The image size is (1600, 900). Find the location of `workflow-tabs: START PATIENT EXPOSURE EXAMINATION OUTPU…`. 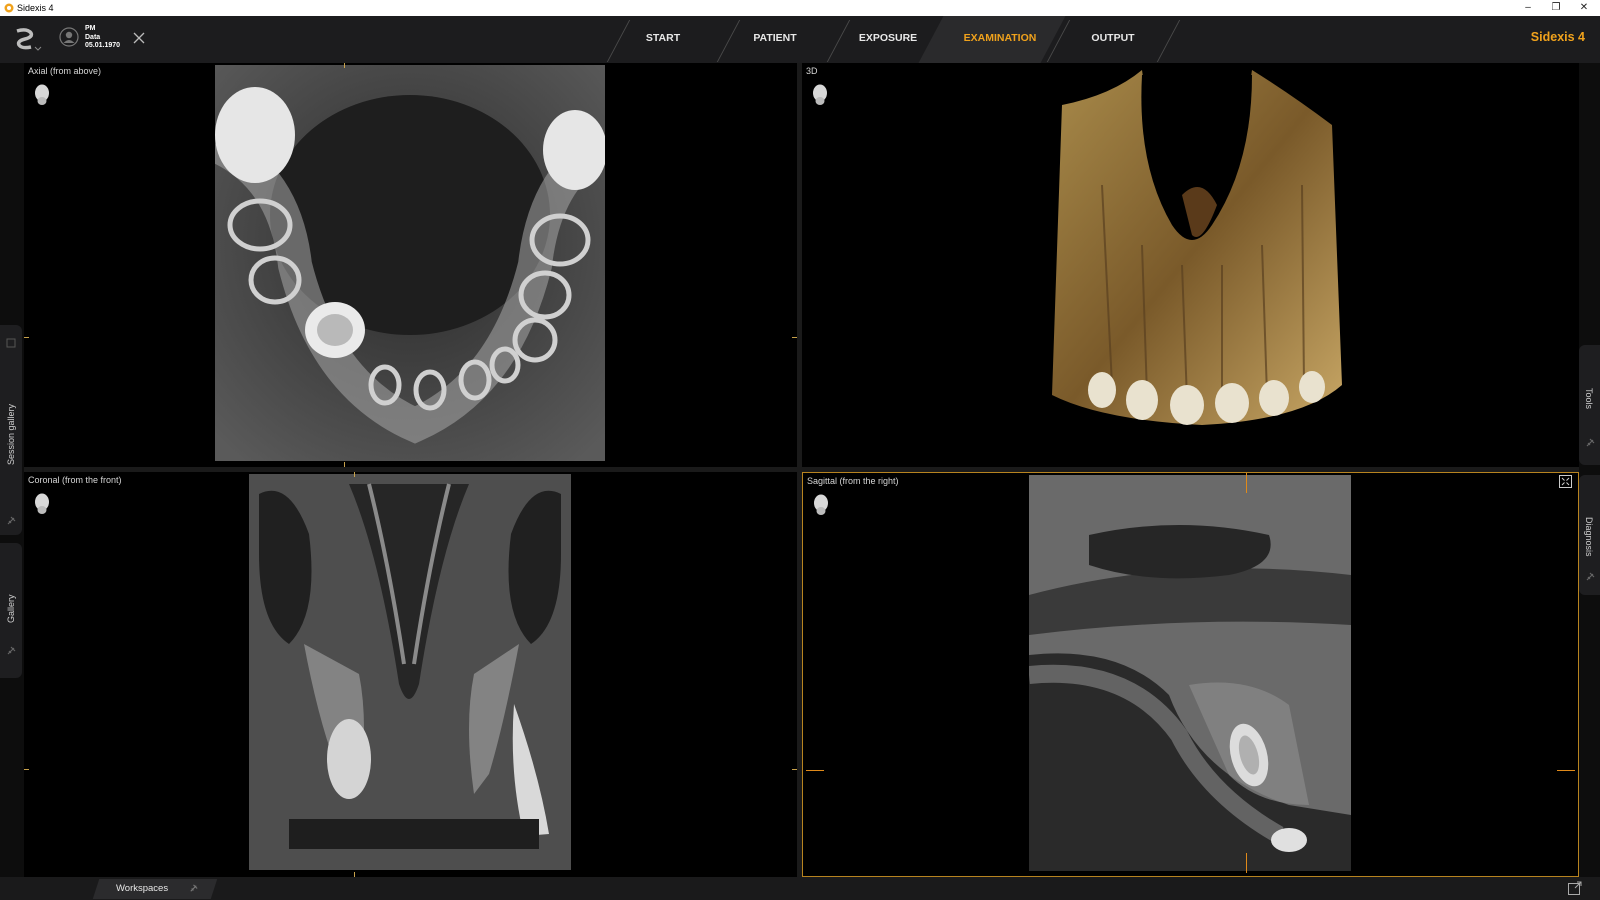

workflow-tabs: START PATIENT EXPOSURE EXAMINATION OUTPU… is located at coordinates (800, 39).